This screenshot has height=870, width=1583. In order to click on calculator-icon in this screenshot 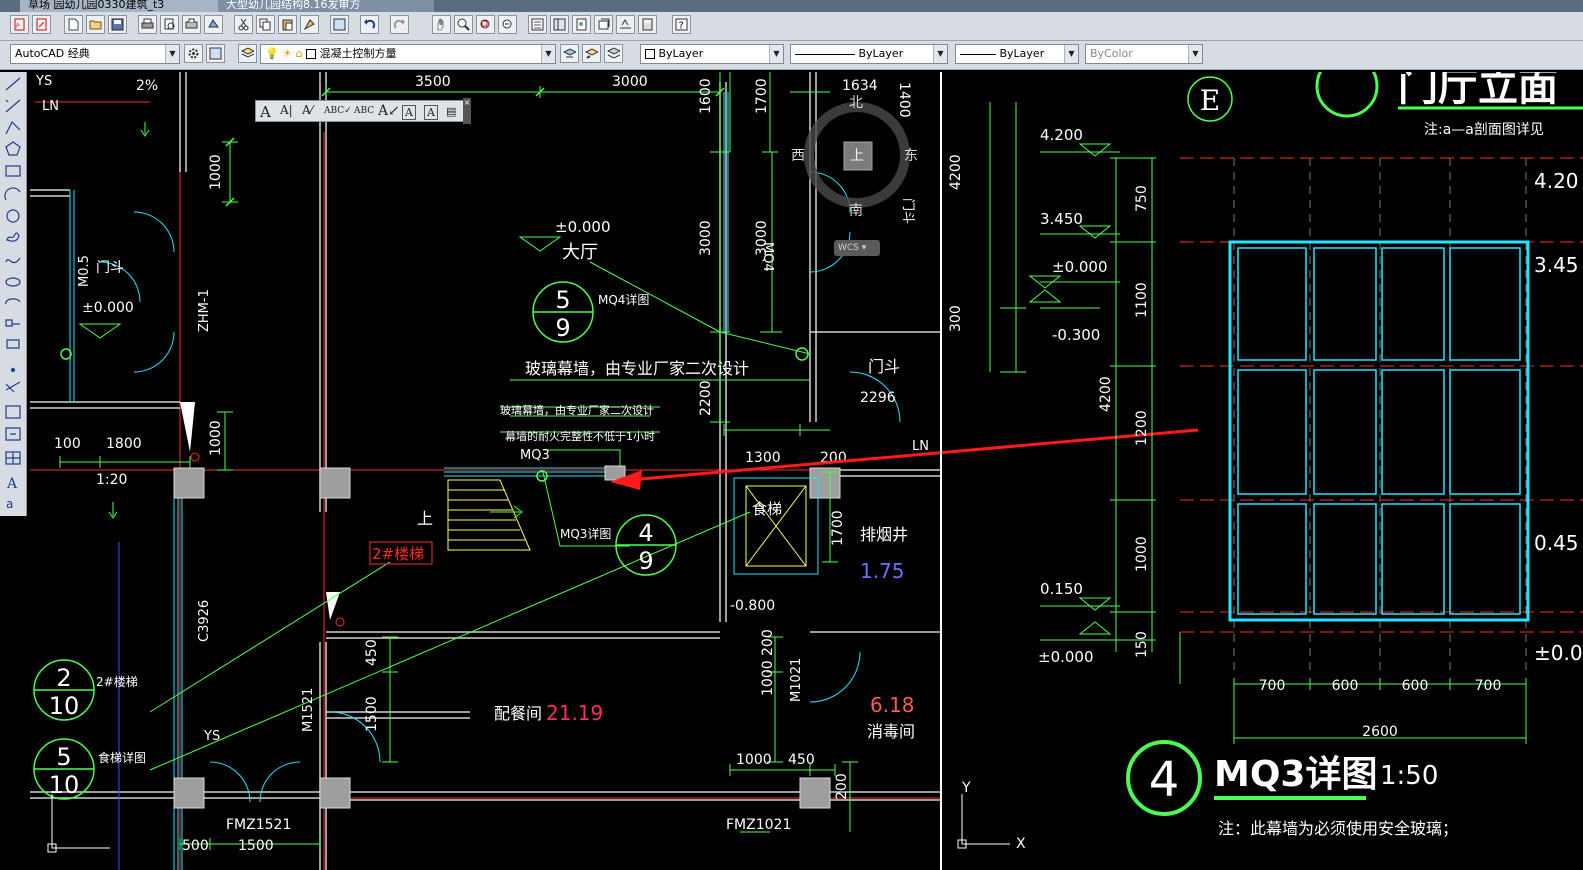, I will do `click(647, 24)`.